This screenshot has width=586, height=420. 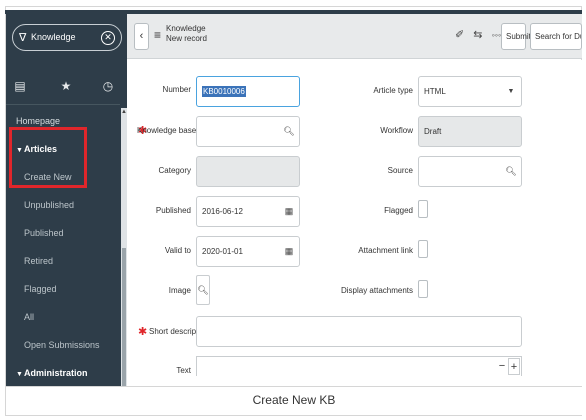 I want to click on valid-to-label: Valid to, so click(x=177, y=250).